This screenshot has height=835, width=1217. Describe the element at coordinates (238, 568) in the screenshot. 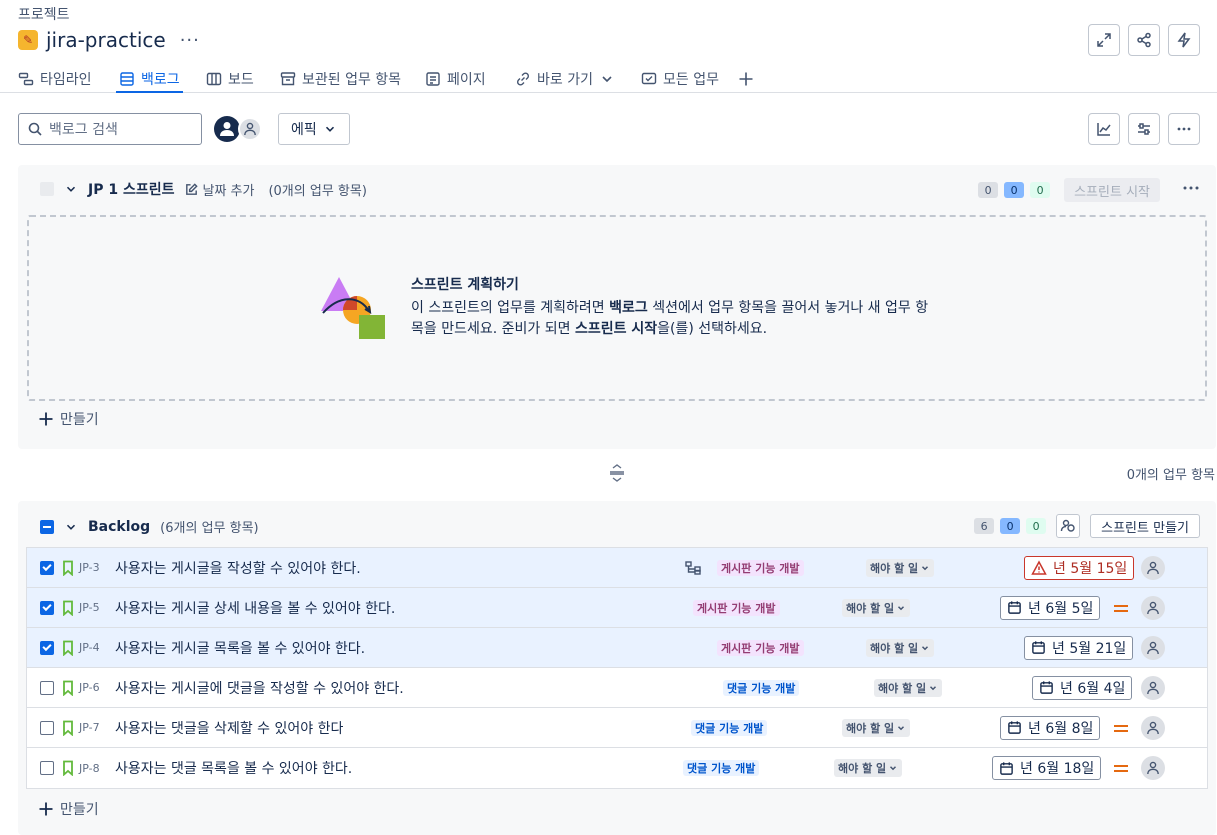

I see `issue-summary: 사용자는 게시글을 작성할 수 있어야 한다.` at that location.